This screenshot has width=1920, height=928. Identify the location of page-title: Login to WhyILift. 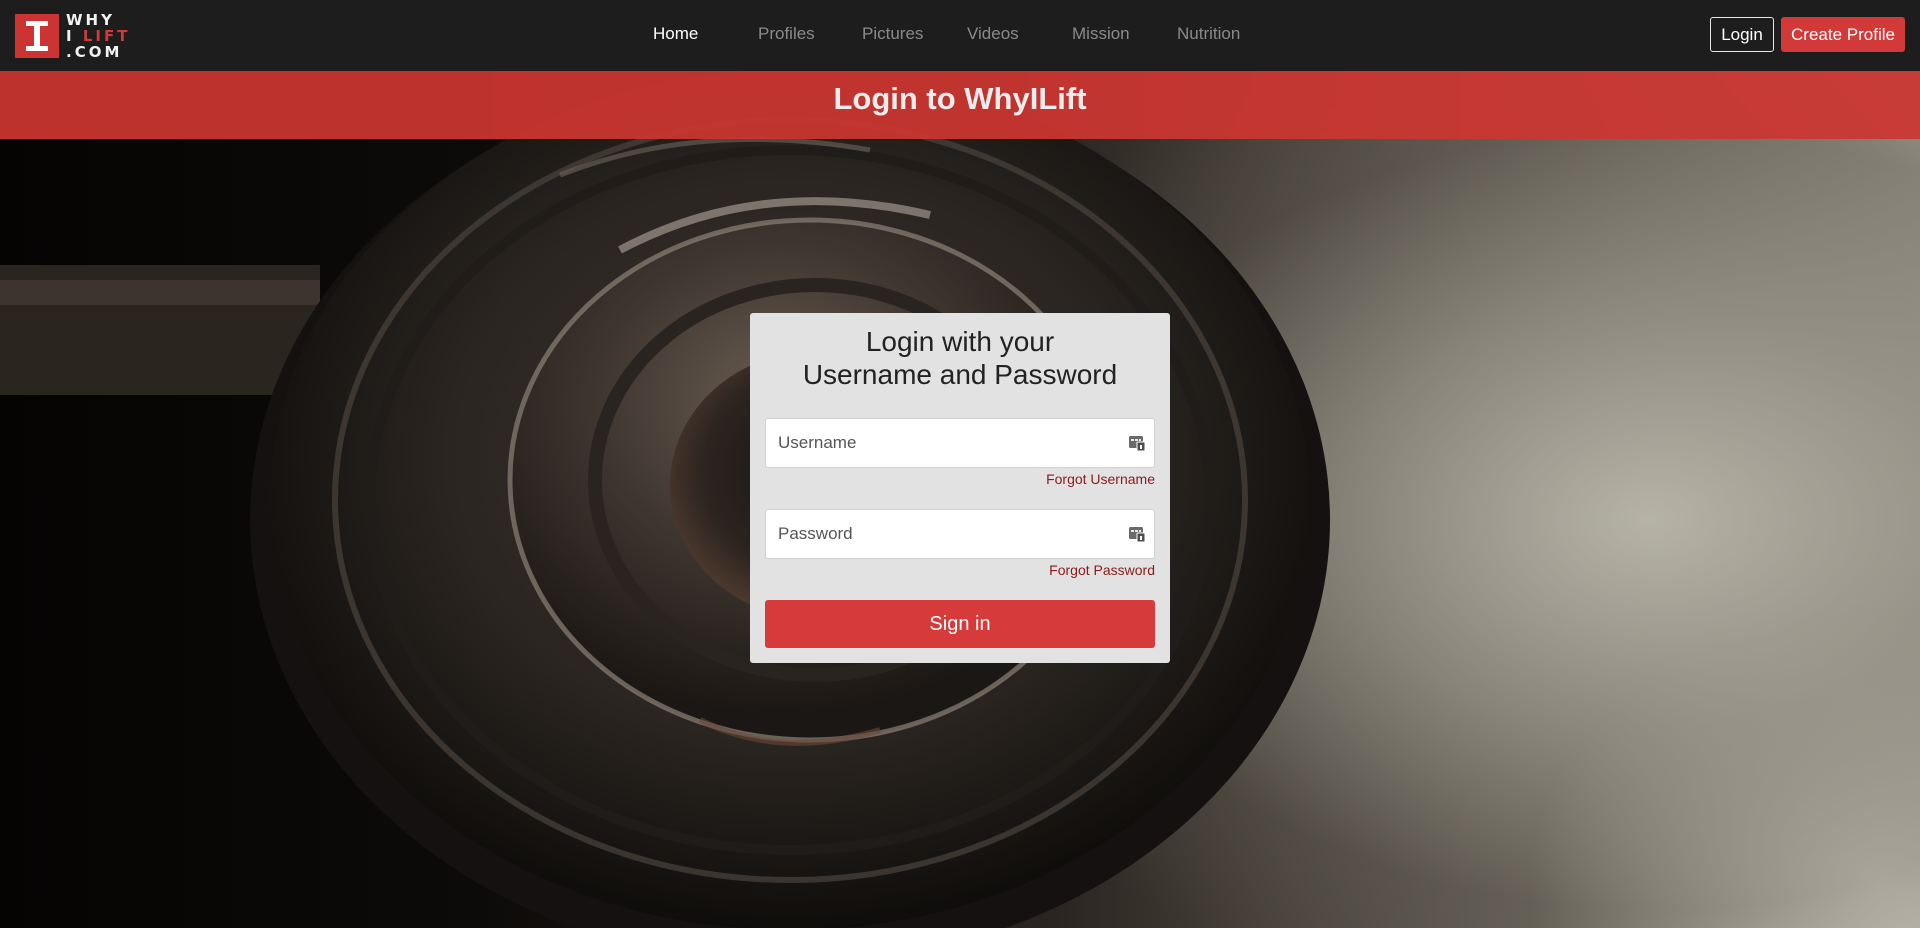
(960, 98).